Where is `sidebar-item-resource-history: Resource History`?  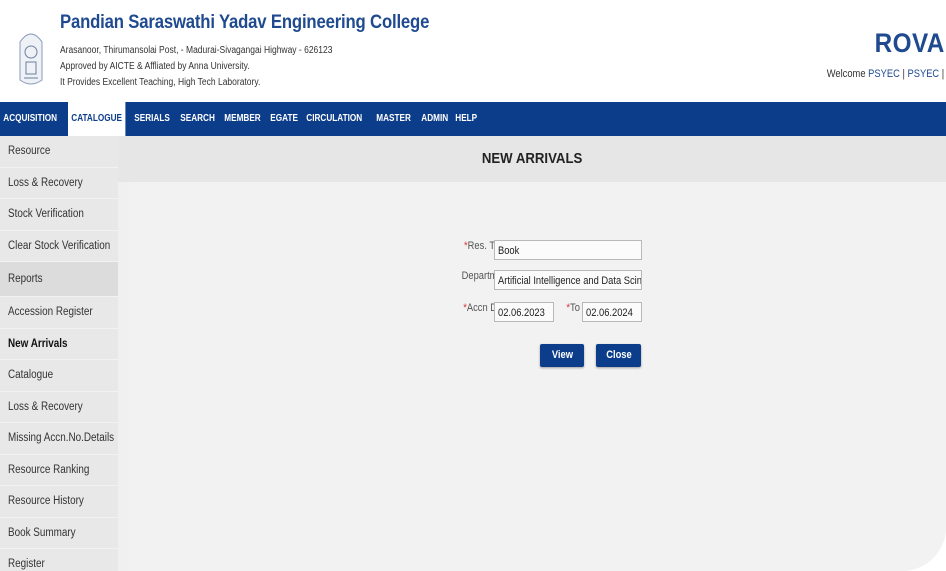
sidebar-item-resource-history: Resource History is located at coordinates (59, 502).